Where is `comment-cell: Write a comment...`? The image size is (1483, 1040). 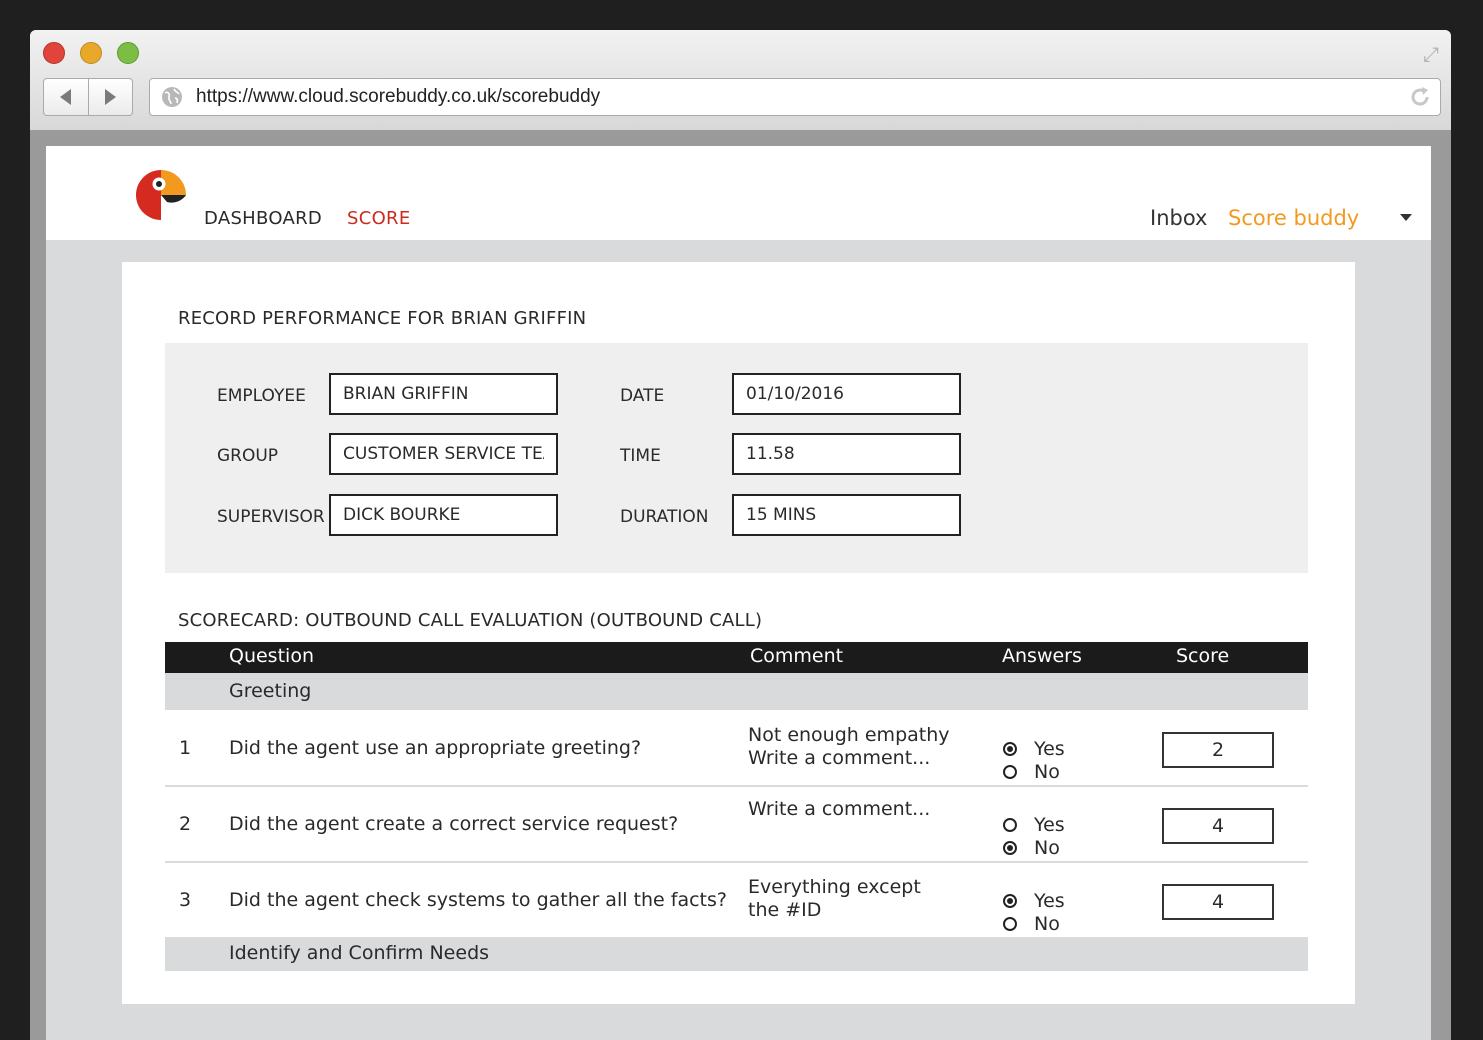
comment-cell: Write a comment... is located at coordinates (839, 809).